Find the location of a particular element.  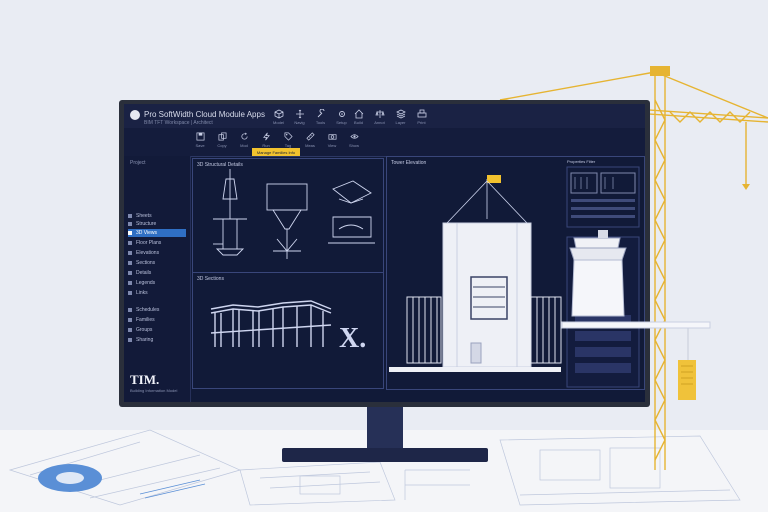

copy-icon is located at coordinates (222, 136).